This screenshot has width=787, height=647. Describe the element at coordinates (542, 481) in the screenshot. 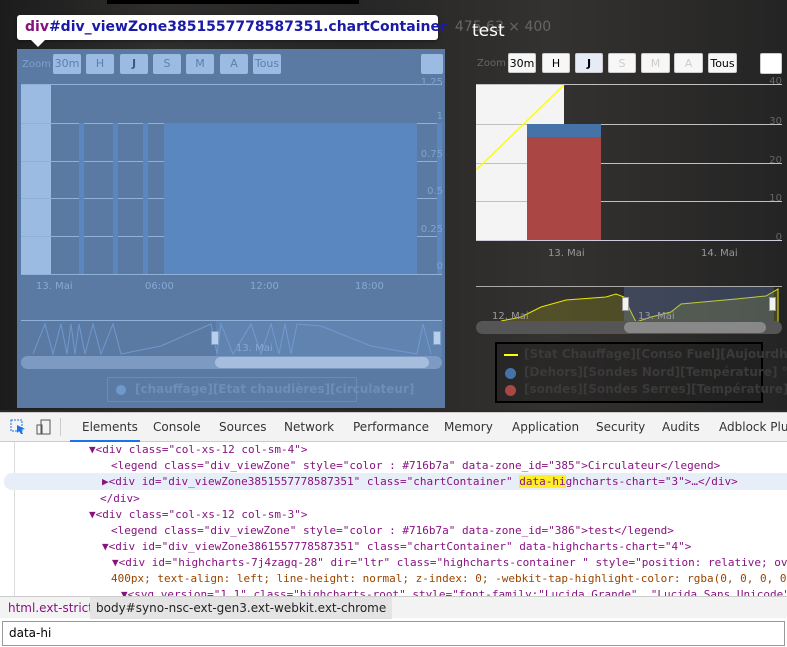

I see `search-match-highlight: data-hi` at that location.